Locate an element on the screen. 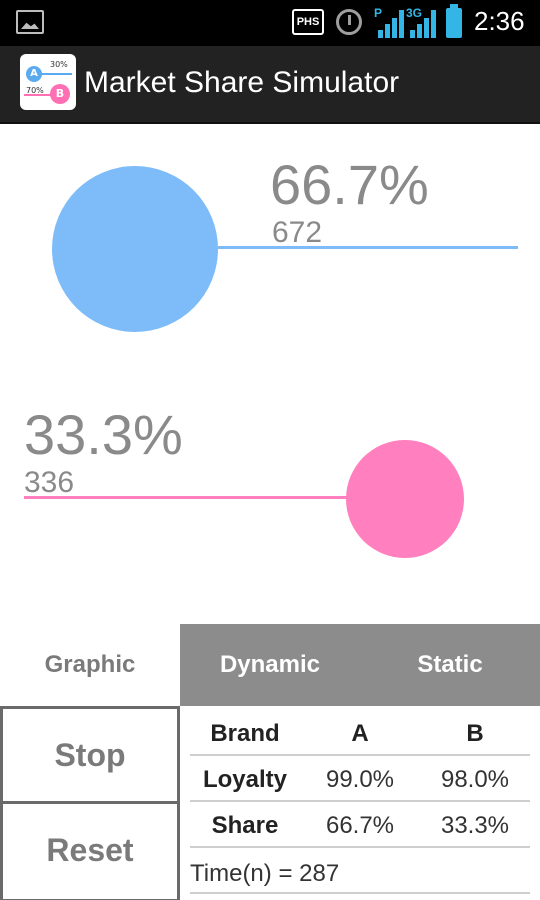  signal-p-label: P is located at coordinates (378, 13).